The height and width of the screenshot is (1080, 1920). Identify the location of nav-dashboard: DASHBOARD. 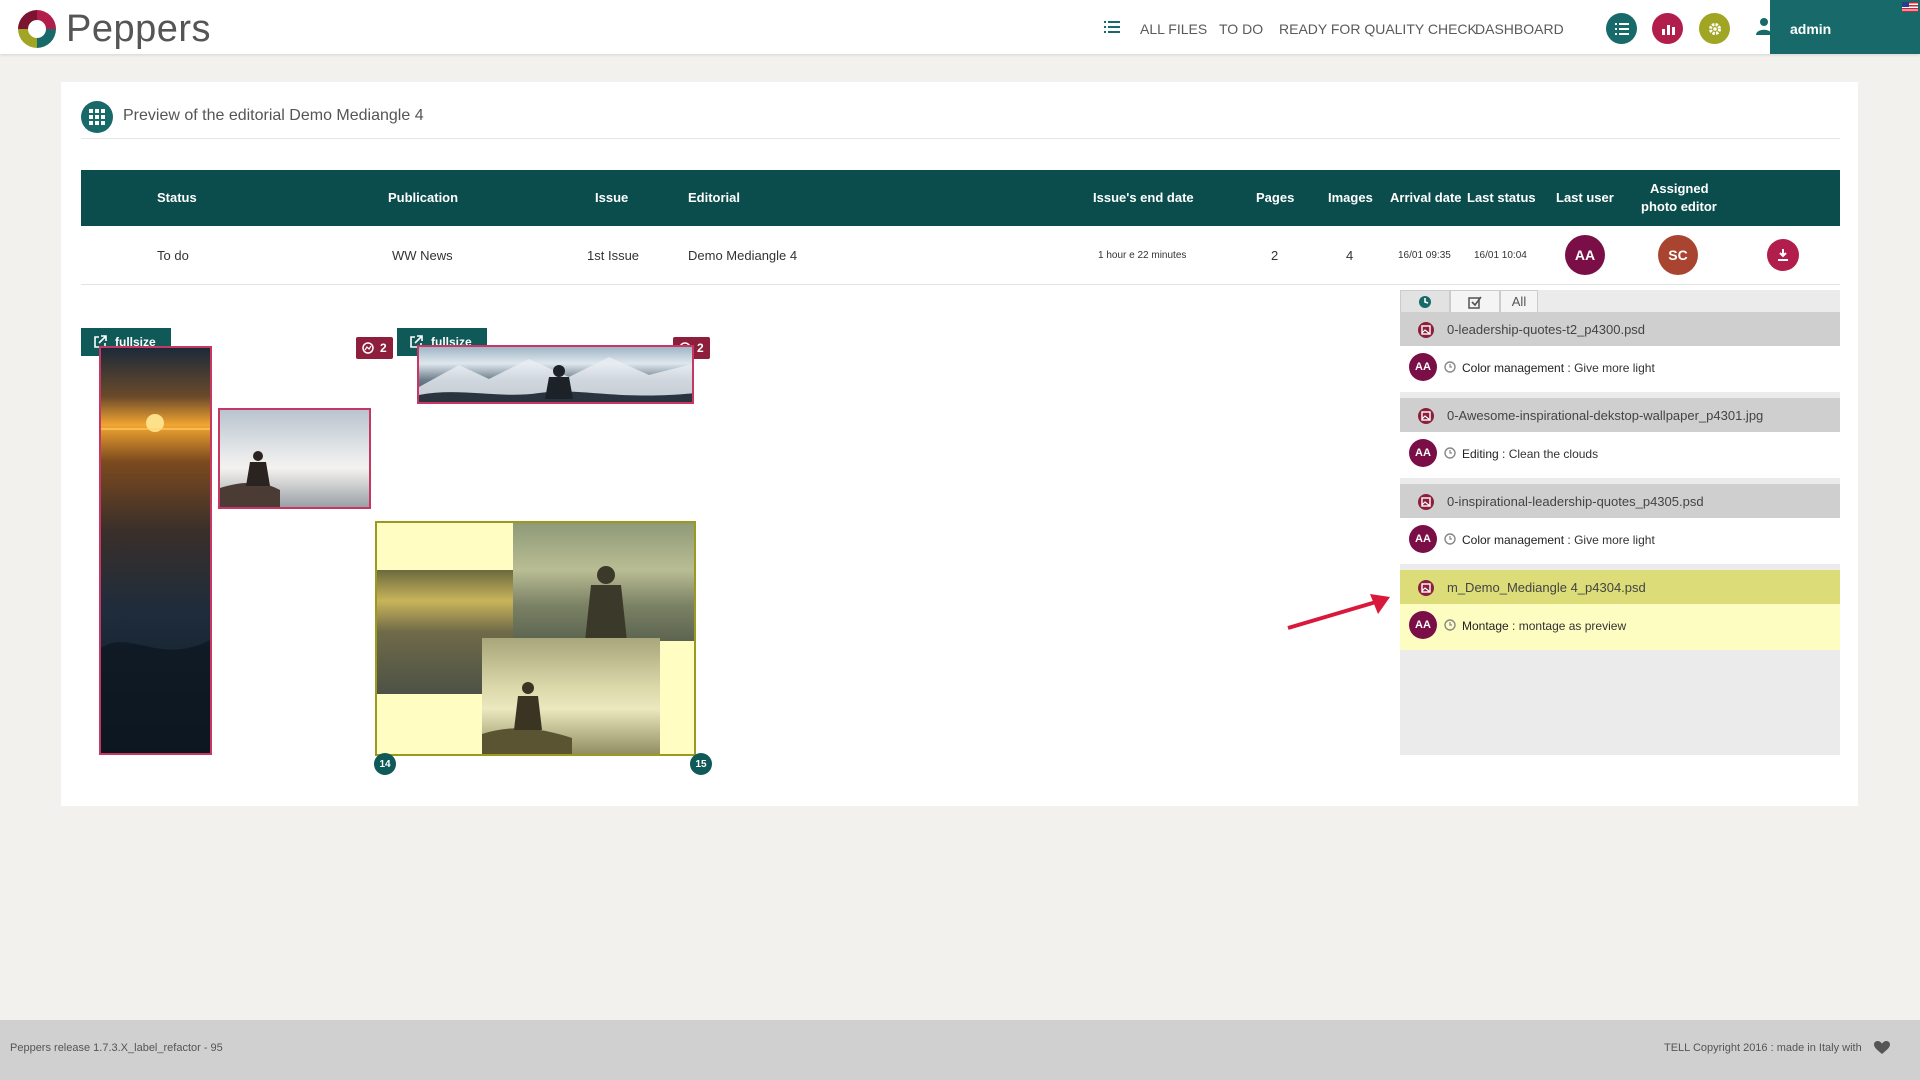
(1519, 29).